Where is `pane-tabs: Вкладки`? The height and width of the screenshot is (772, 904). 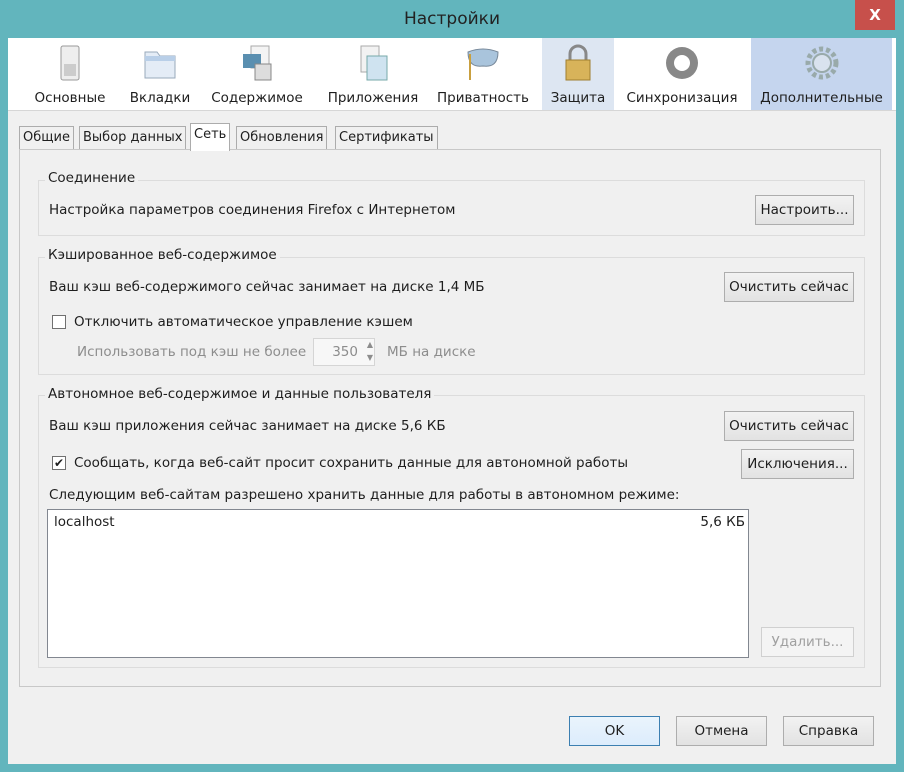 pane-tabs: Вкладки is located at coordinates (160, 74).